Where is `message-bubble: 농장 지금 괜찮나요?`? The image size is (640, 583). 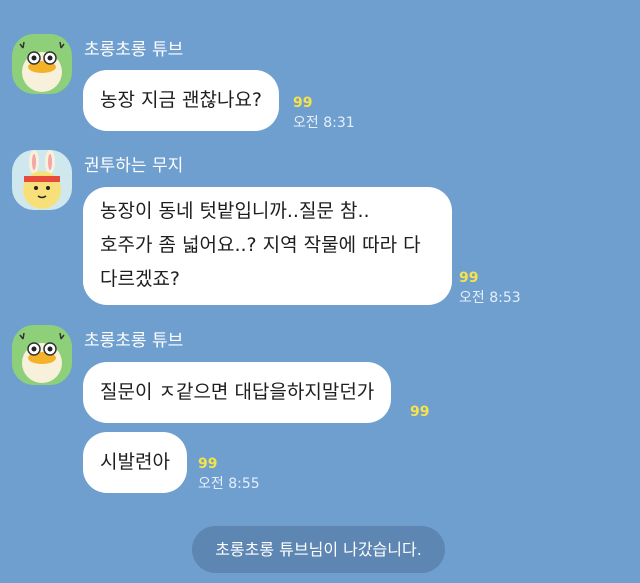
message-bubble: 농장 지금 괜찮나요? is located at coordinates (181, 100).